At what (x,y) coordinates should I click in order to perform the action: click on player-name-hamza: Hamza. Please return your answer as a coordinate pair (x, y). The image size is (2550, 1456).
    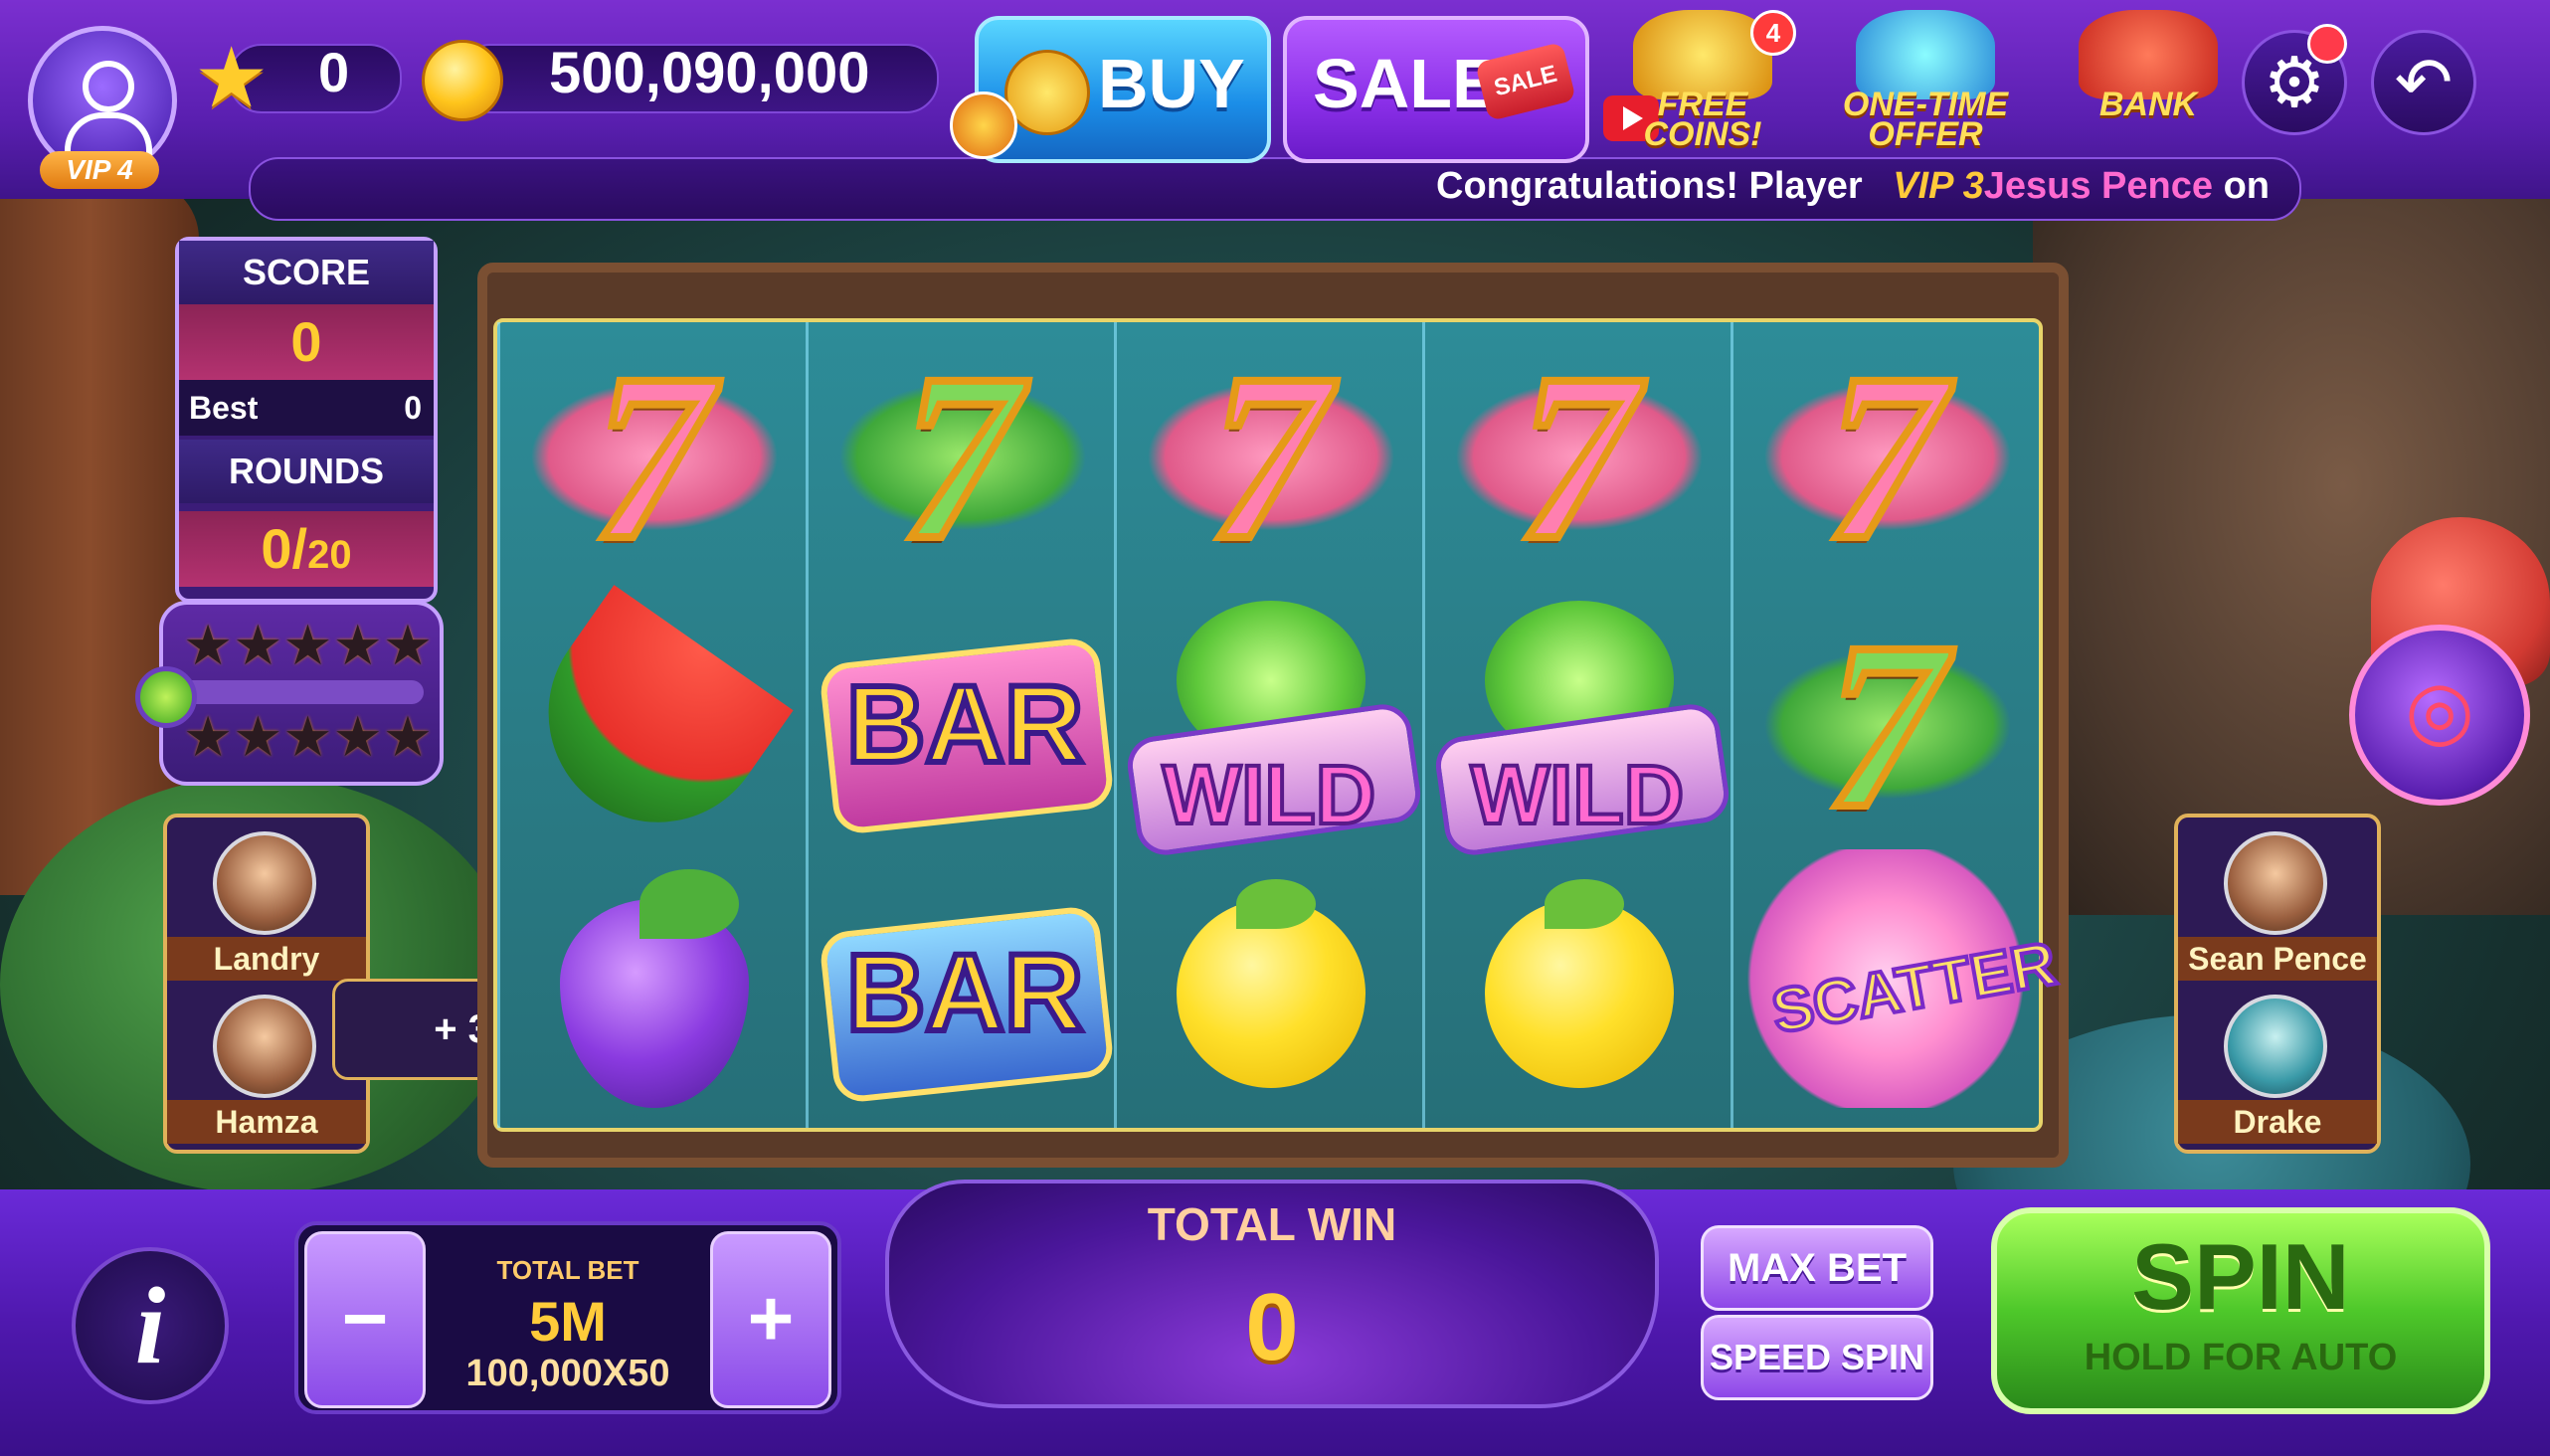
    Looking at the image, I should click on (266, 1122).